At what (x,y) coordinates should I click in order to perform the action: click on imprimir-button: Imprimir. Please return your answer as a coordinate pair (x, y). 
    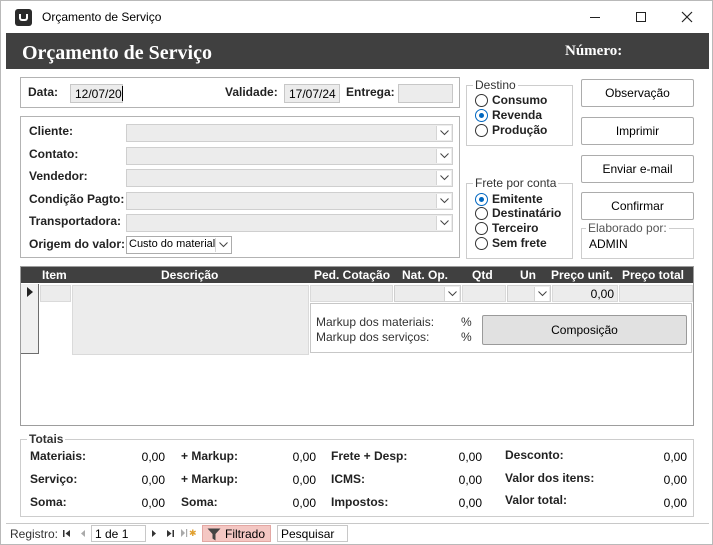
    Looking at the image, I should click on (637, 131).